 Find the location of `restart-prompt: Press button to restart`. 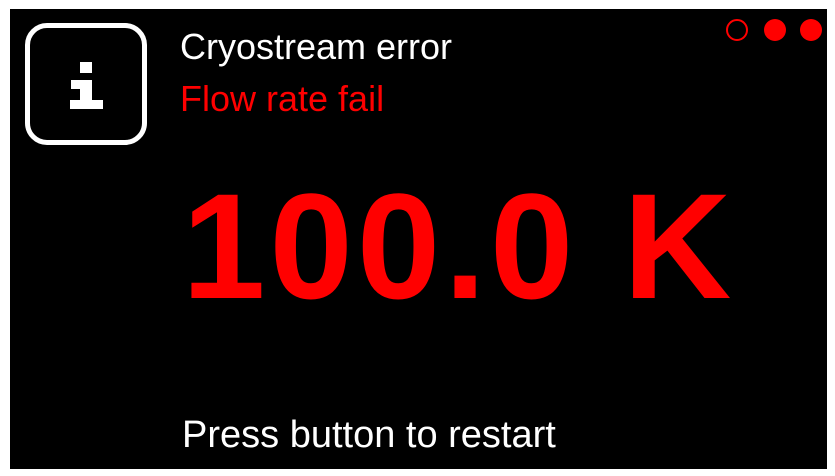

restart-prompt: Press button to restart is located at coordinates (369, 435).